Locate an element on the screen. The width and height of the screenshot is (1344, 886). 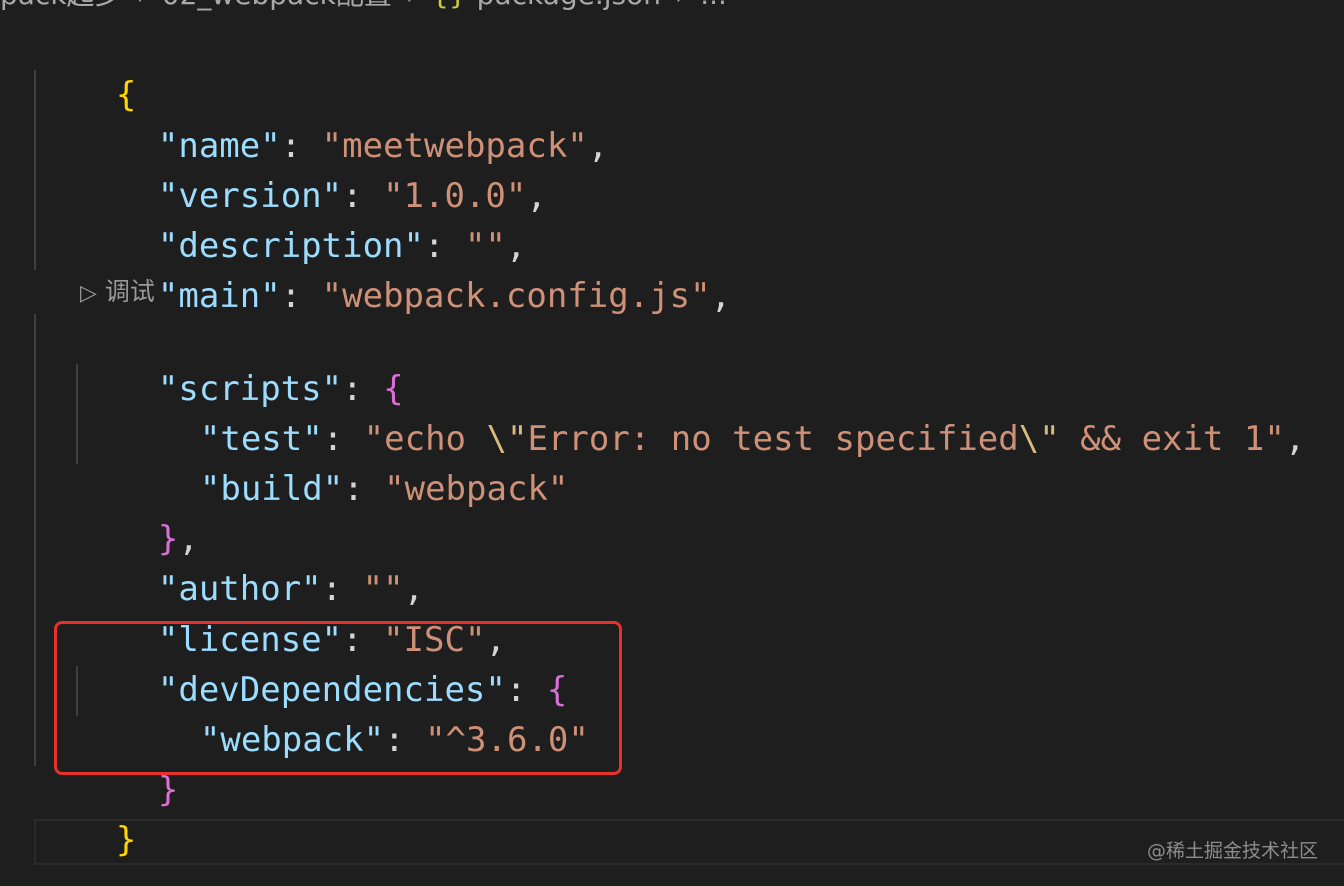
watermark: @稀土掘金技术社区 is located at coordinates (1232, 851).